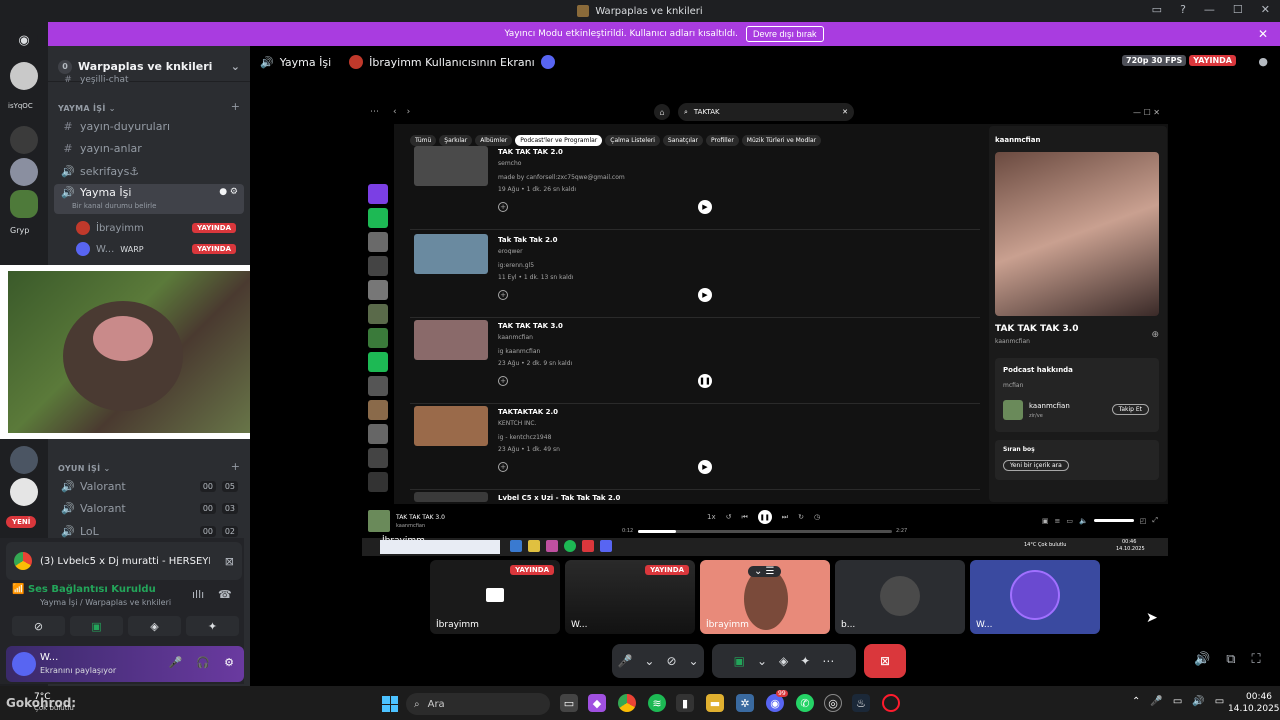 The height and width of the screenshot is (720, 1280). What do you see at coordinates (765, 531) in the screenshot?
I see `progress-bar` at bounding box center [765, 531].